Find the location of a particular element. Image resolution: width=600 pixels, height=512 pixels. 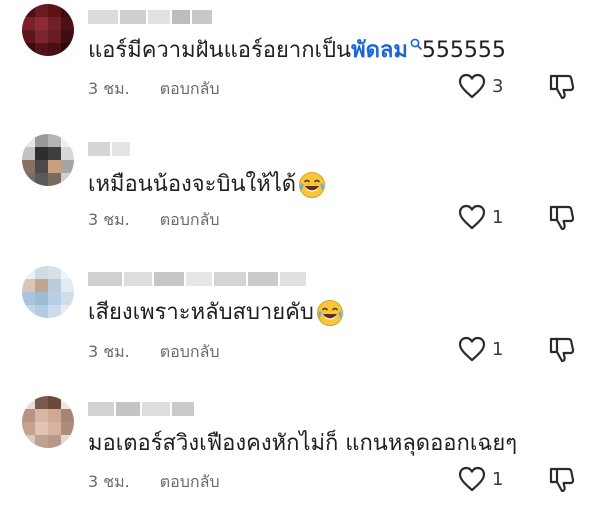

comment-text-prefix: แอร์มีความฝันแอร์อยากเป็น is located at coordinates (220, 50).